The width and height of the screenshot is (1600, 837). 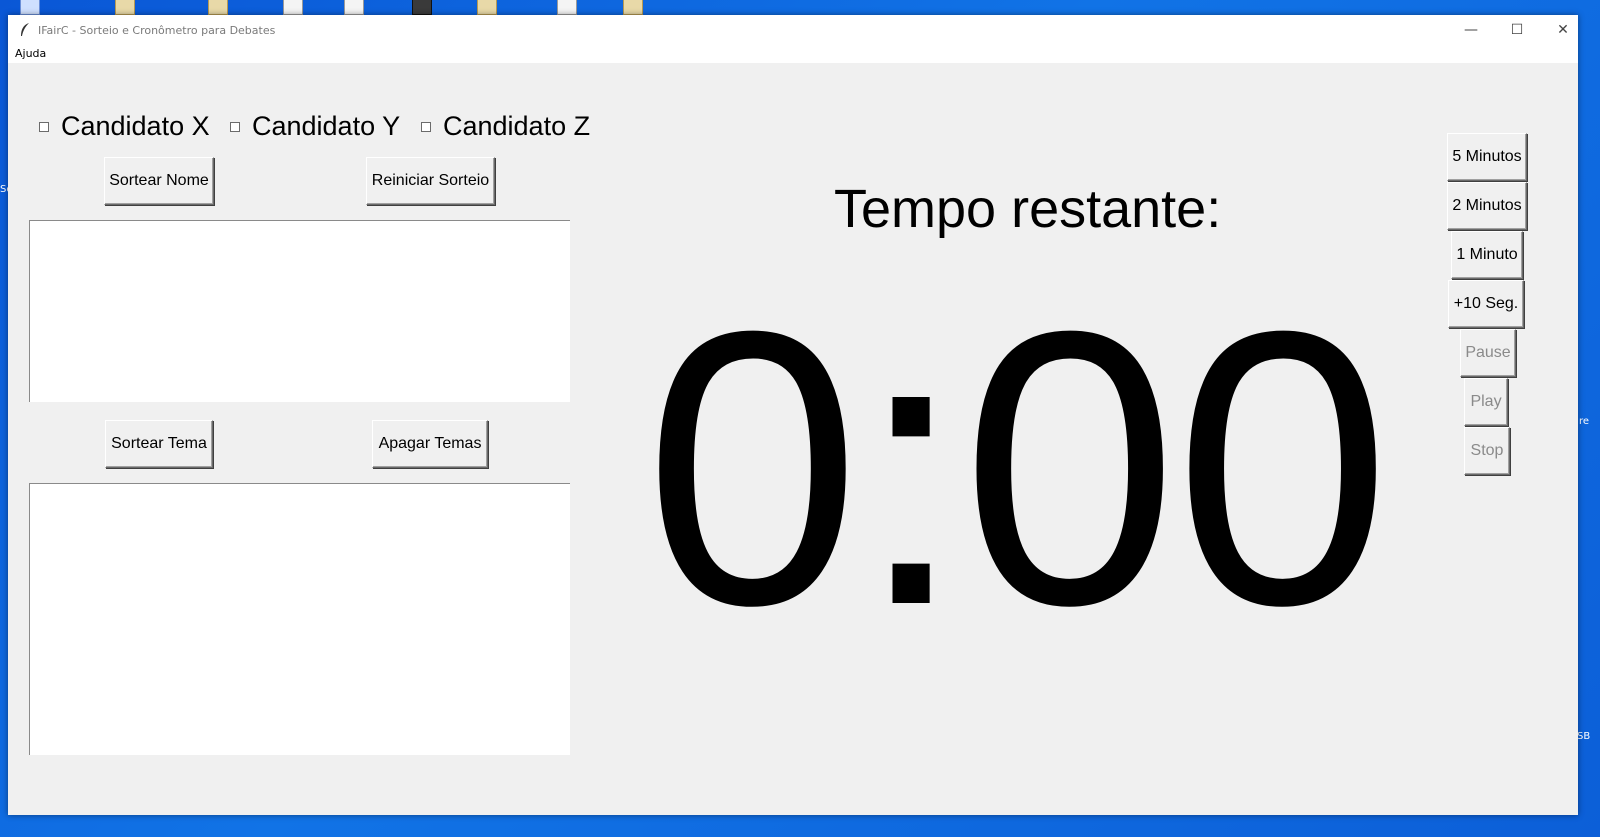 I want to click on minimize-button: —, so click(x=1471, y=30).